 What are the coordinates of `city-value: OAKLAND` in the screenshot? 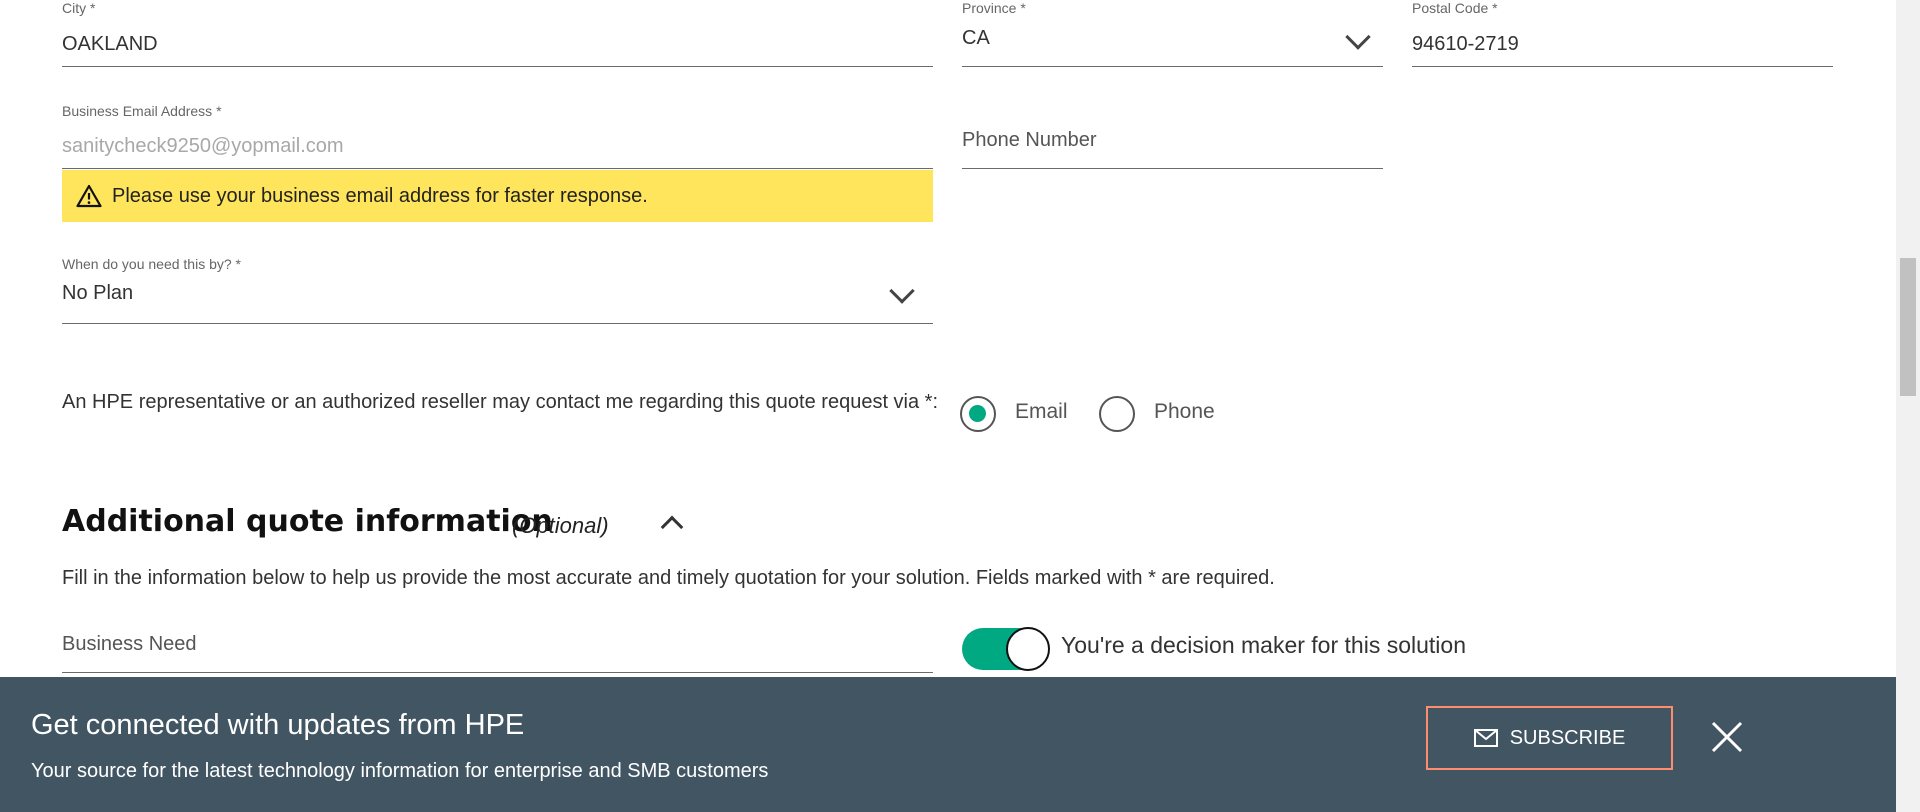 It's located at (110, 44).